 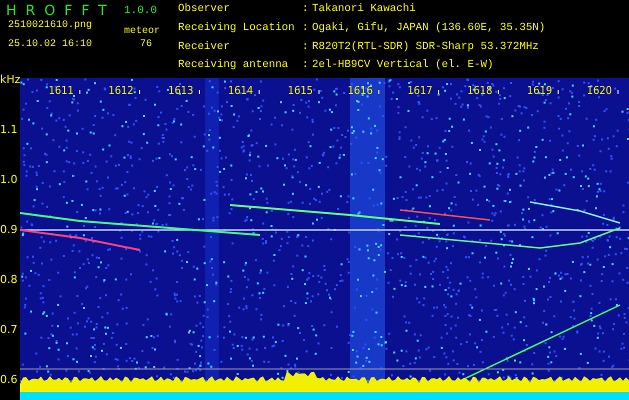 What do you see at coordinates (364, 10) in the screenshot?
I see `info-value: Takanori Kawachi` at bounding box center [364, 10].